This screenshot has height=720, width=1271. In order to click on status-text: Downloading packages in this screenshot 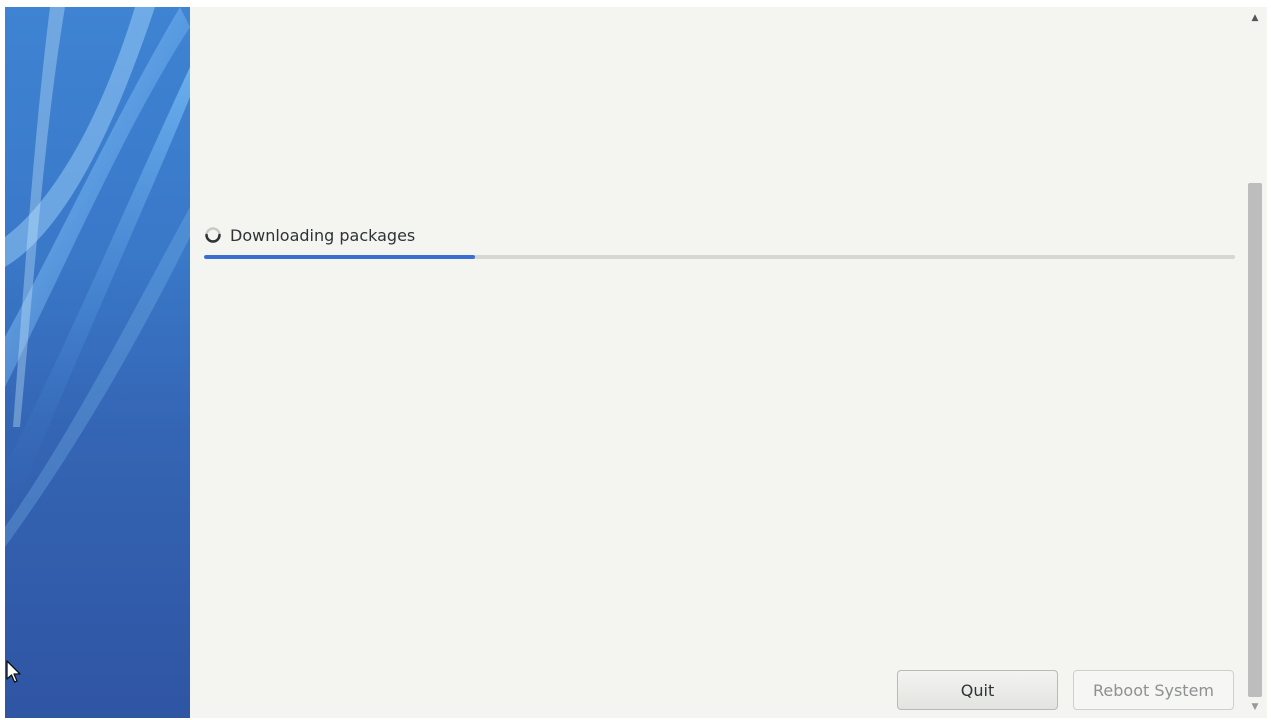, I will do `click(323, 235)`.